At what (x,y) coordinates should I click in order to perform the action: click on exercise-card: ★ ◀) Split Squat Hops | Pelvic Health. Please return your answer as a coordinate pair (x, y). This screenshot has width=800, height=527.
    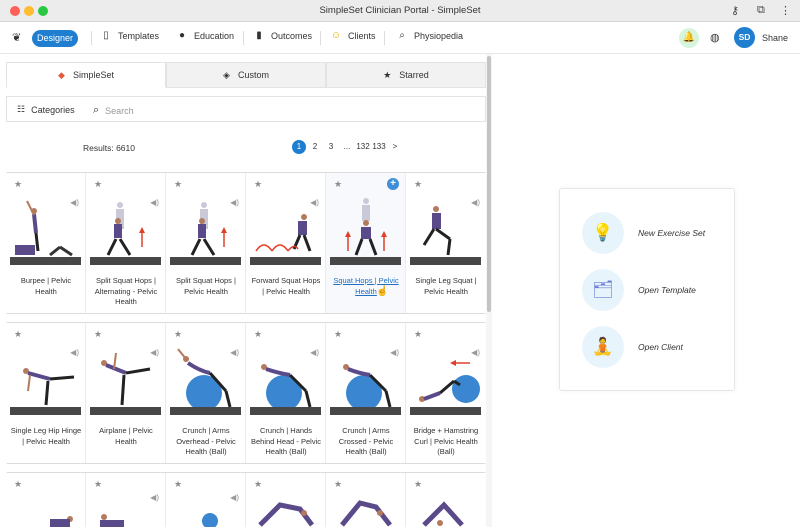
    Looking at the image, I should click on (206, 243).